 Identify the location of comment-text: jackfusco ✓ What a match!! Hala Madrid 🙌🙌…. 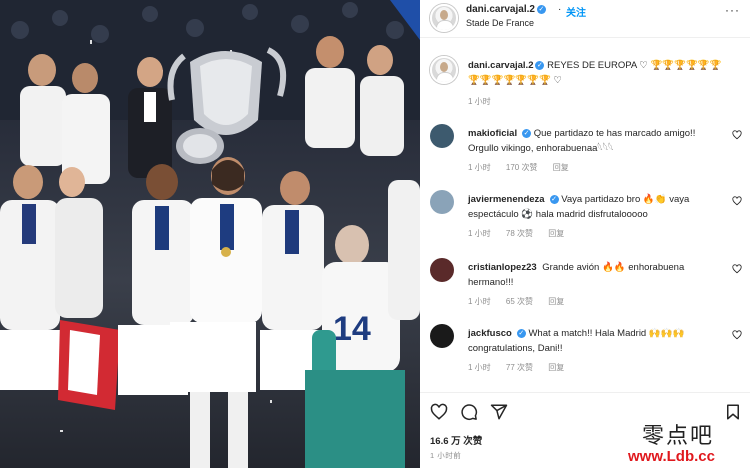
(594, 341).